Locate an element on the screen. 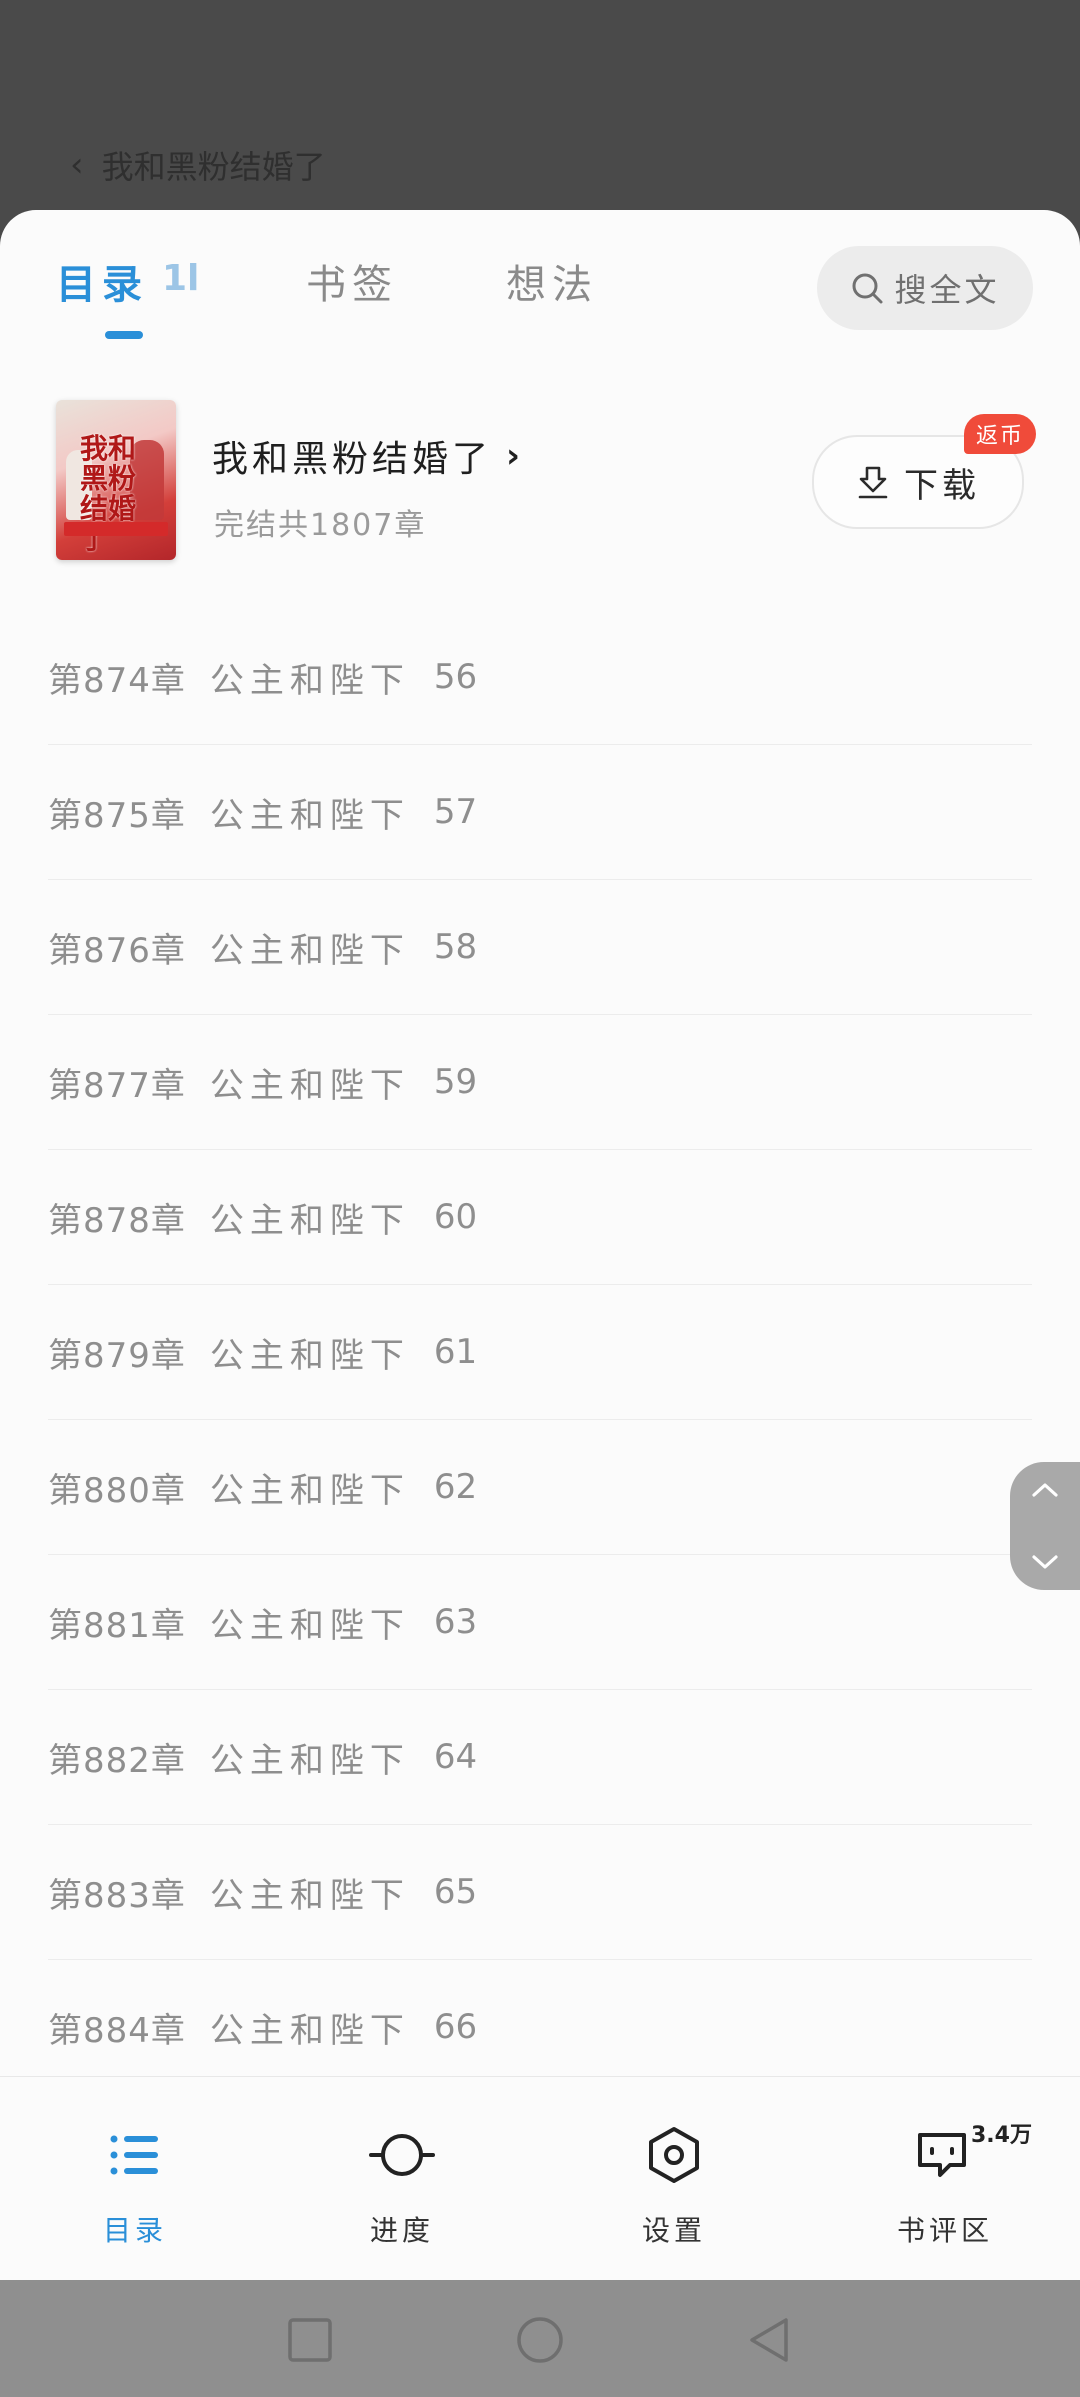  cover-title-art: 我和黑粉结婚了 is located at coordinates (108, 493).